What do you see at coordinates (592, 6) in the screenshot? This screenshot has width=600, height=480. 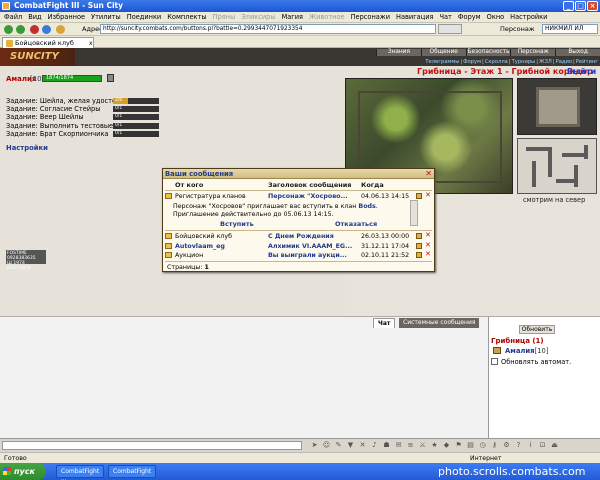 I see `close-window-button: ×` at bounding box center [592, 6].